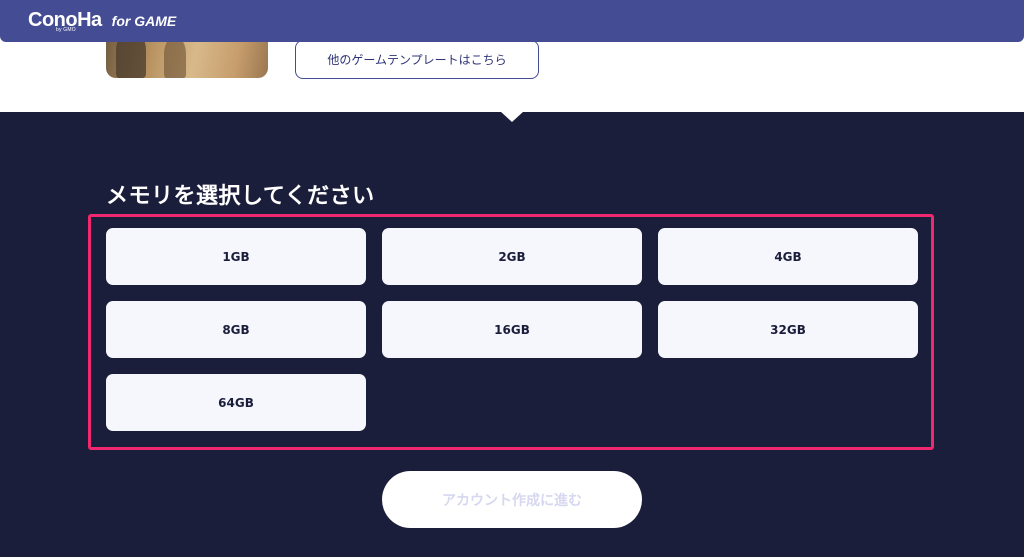  What do you see at coordinates (512, 116) in the screenshot?
I see `section-pointer-notch` at bounding box center [512, 116].